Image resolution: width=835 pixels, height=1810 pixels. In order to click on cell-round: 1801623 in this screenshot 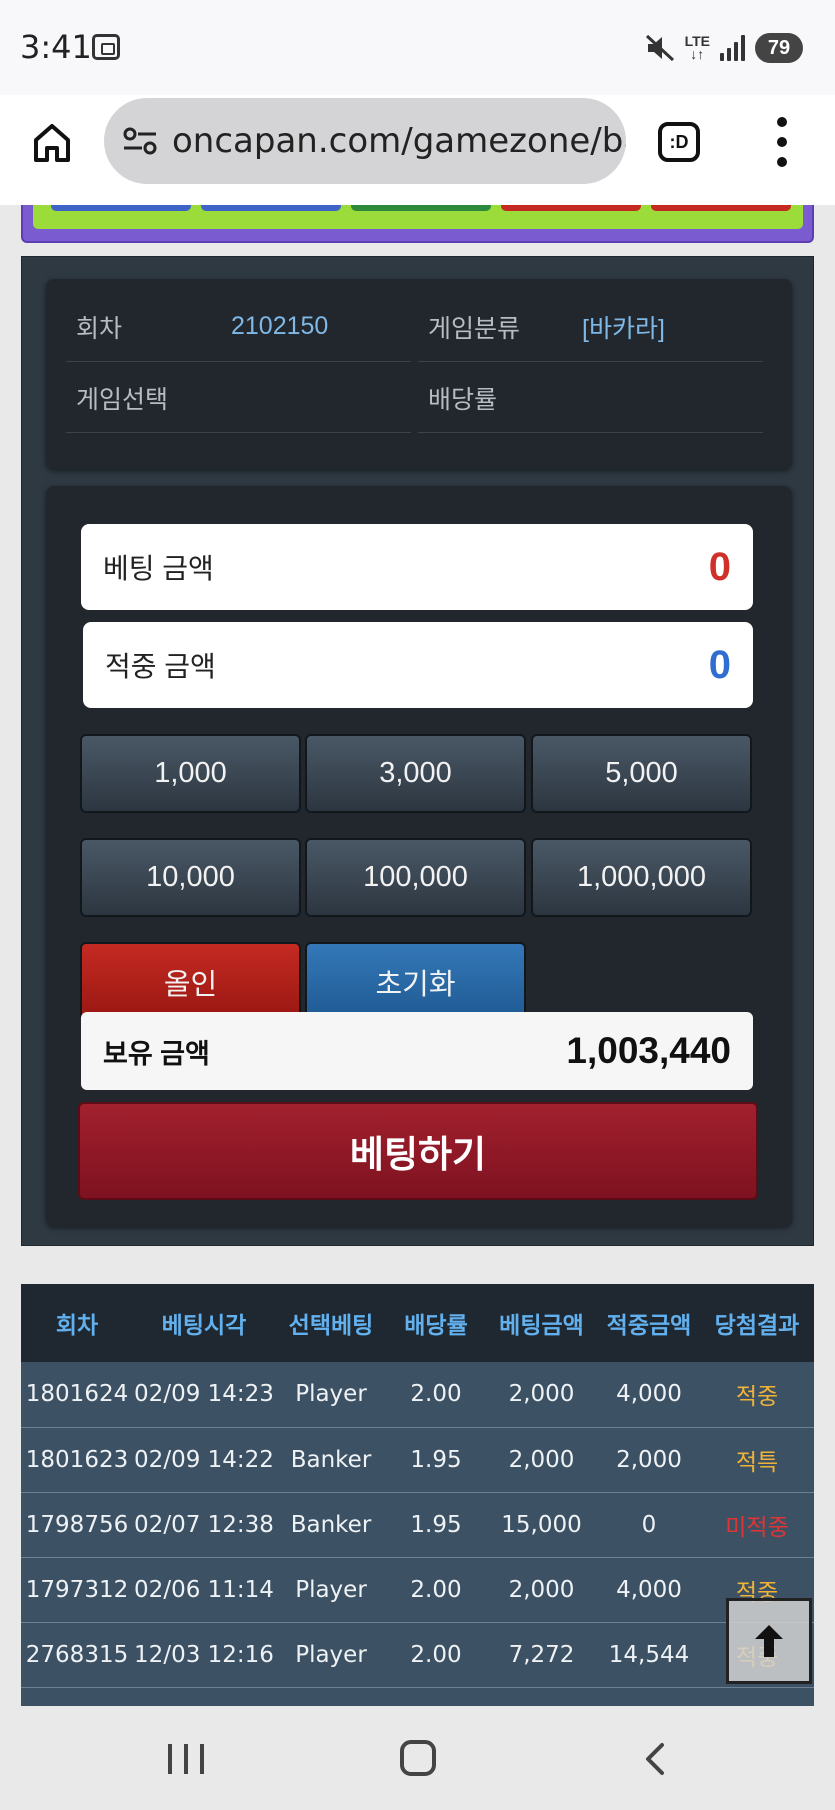, I will do `click(77, 1460)`.